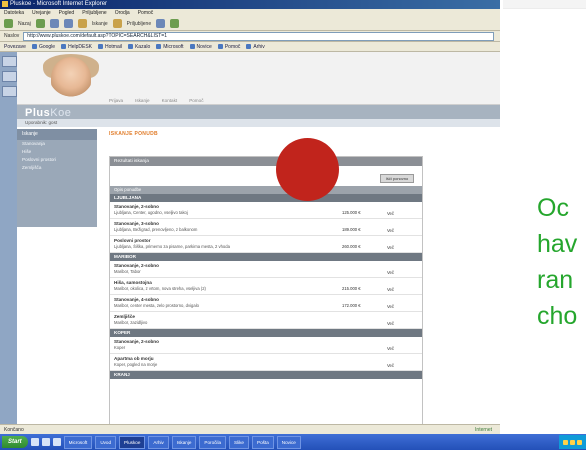 The image size is (586, 450). What do you see at coordinates (239, 442) in the screenshot?
I see `taskbar-button: Slike` at bounding box center [239, 442].